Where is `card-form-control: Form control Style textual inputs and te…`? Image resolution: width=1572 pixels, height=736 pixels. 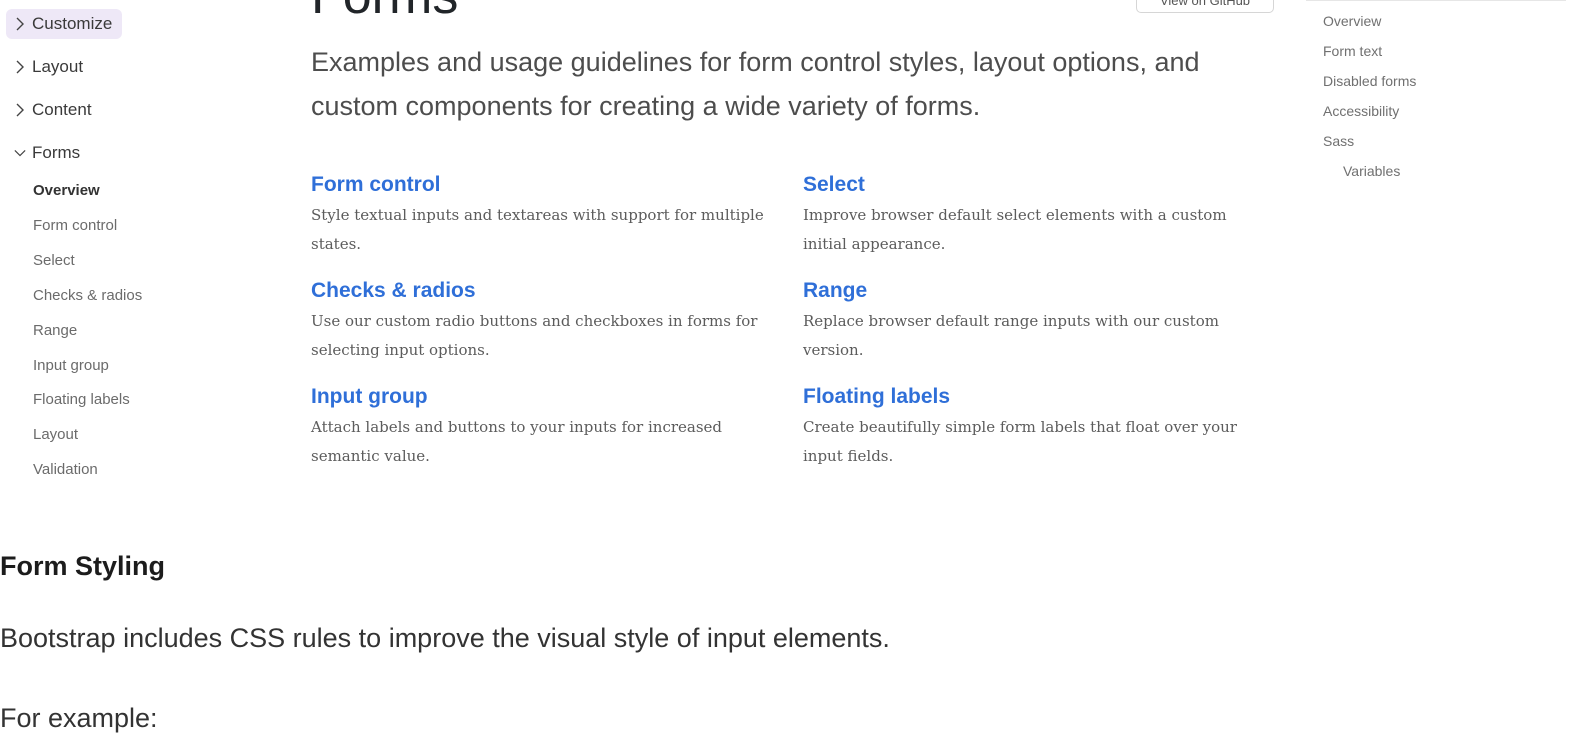 card-form-control: Form control Style textual inputs and te… is located at coordinates (546, 215).